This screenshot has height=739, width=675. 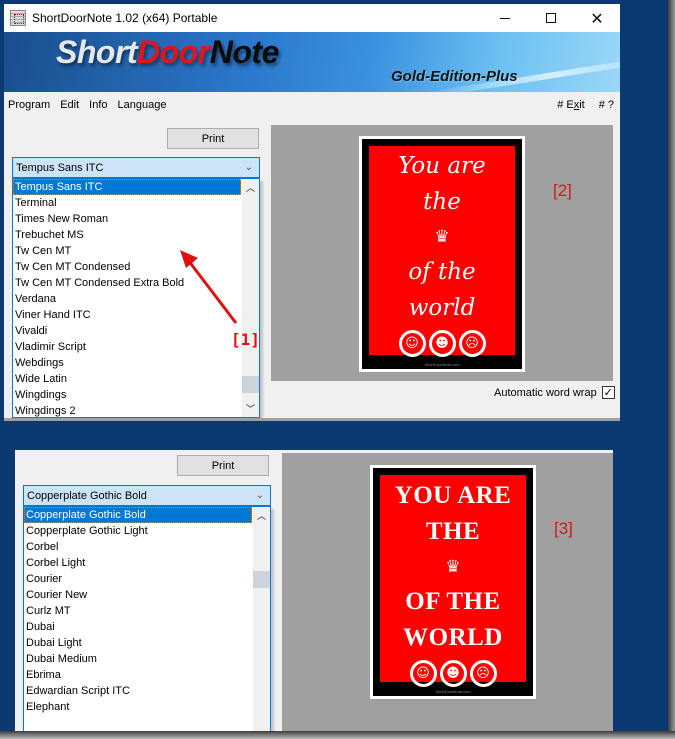 What do you see at coordinates (563, 528) in the screenshot?
I see `annotation-3: [3]` at bounding box center [563, 528].